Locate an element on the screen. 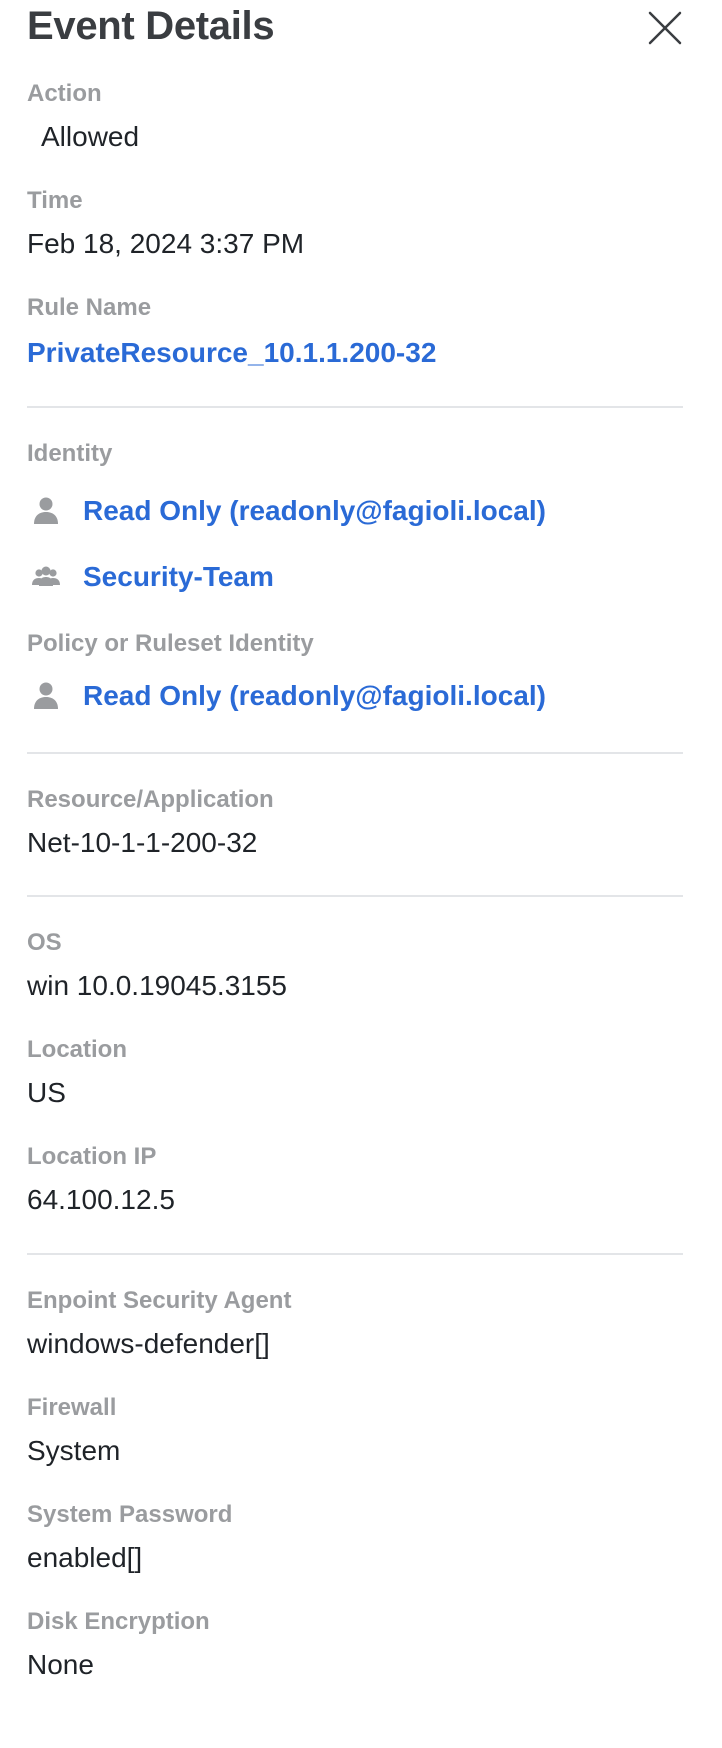 This screenshot has width=722, height=1748. disk-encryption-label: Disk Encryption is located at coordinates (118, 1621).